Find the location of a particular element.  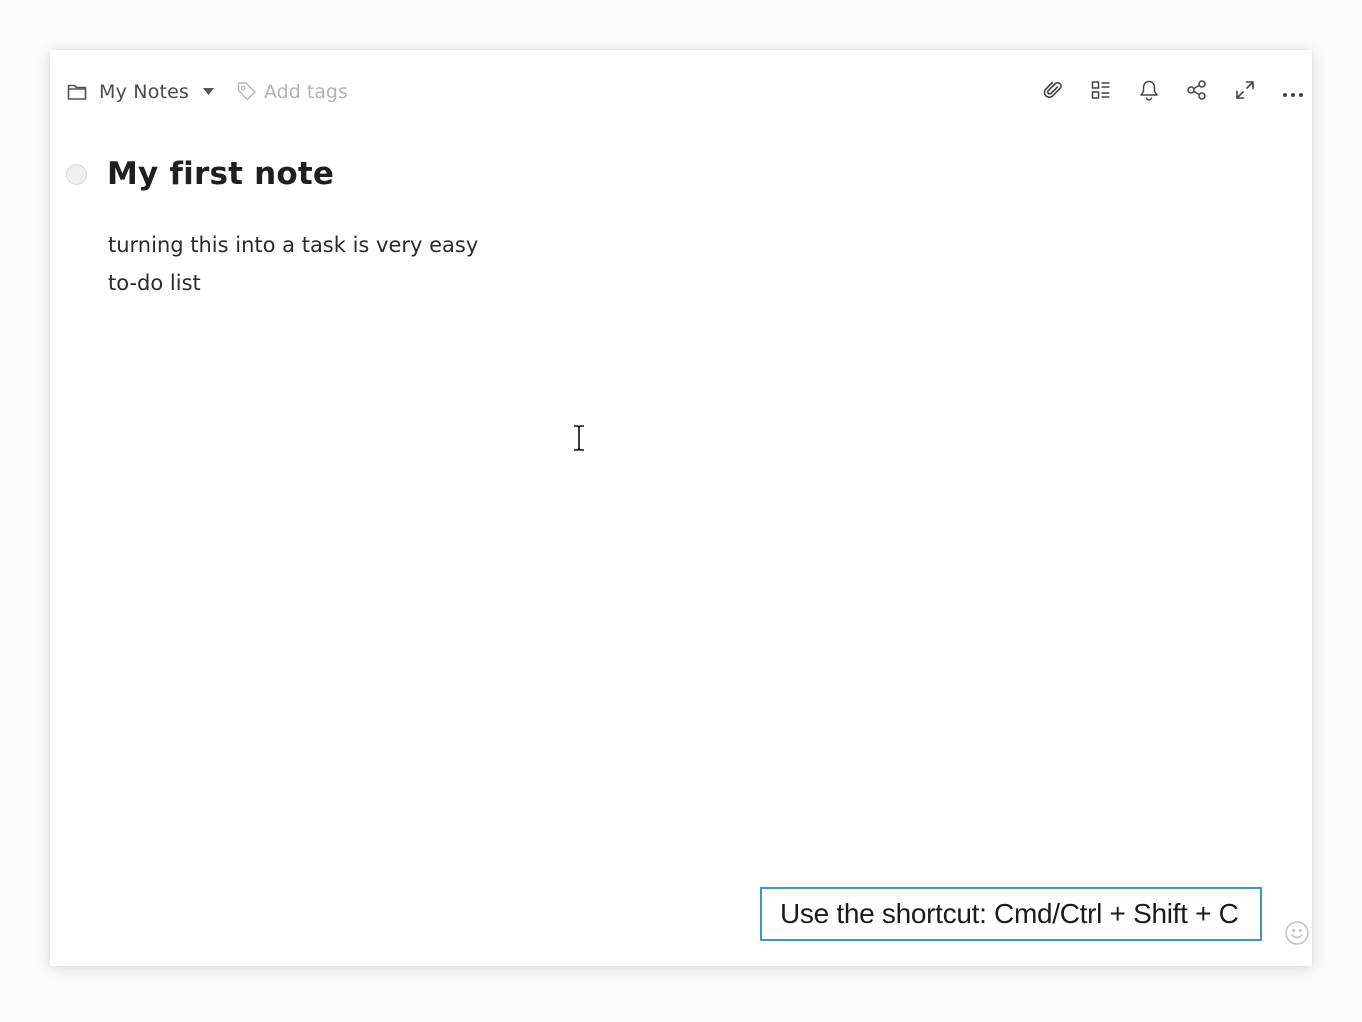

attach-button is located at coordinates (1053, 92).